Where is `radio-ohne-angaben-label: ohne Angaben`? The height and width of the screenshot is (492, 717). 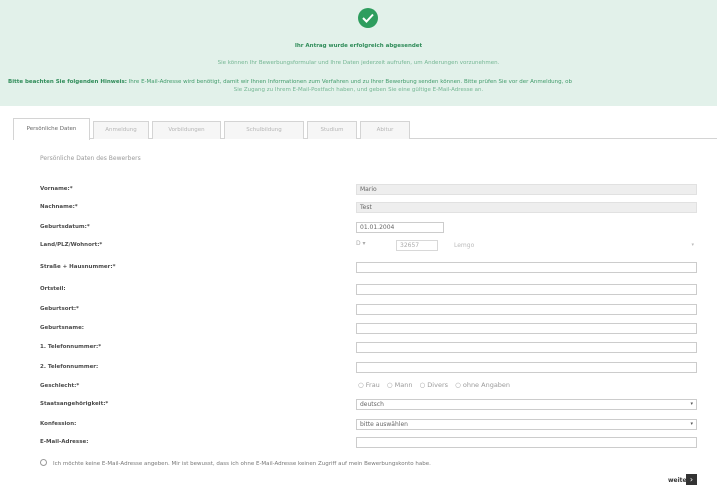
radio-ohne-angaben-label: ohne Angaben is located at coordinates (486, 385).